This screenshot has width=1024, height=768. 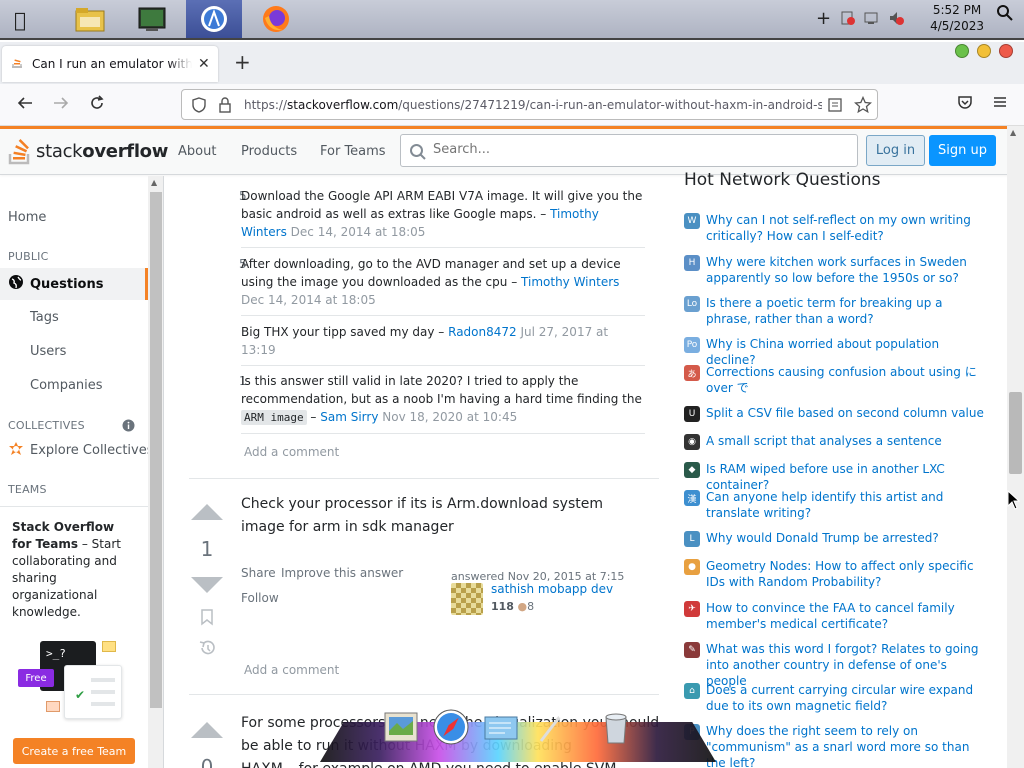 I want to click on files-icon, so click(x=90, y=19).